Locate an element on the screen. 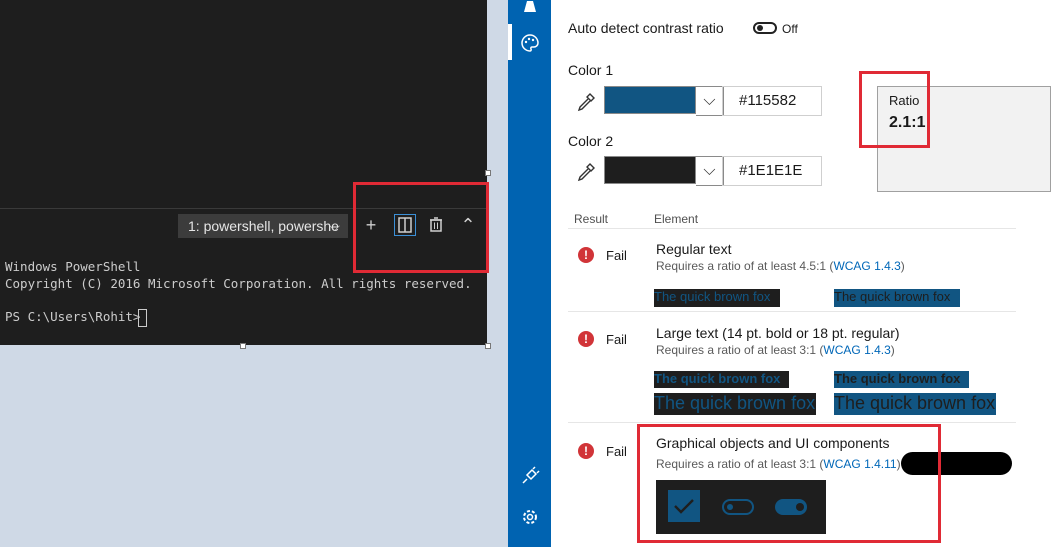 This screenshot has width=1051, height=547. row-title: Regular text is located at coordinates (694, 249).